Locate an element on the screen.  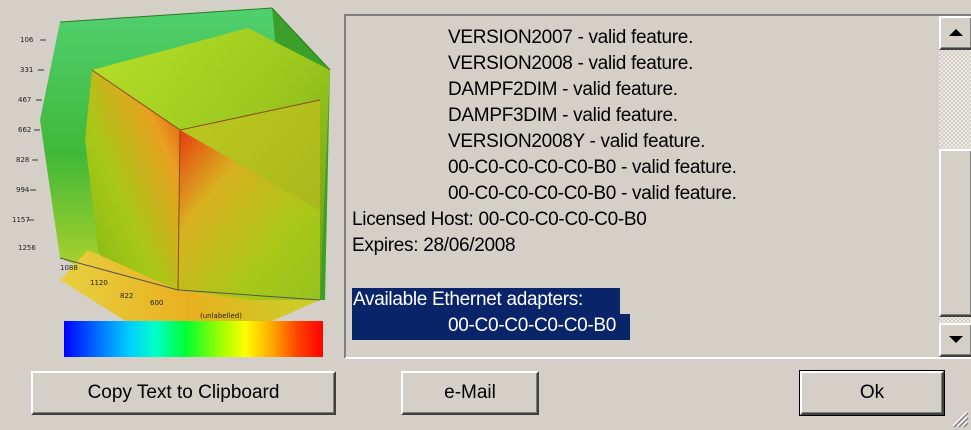
licensed-host-line: Licensed Host: 00-C0-C0-C0-C0-B0 is located at coordinates (499, 219).